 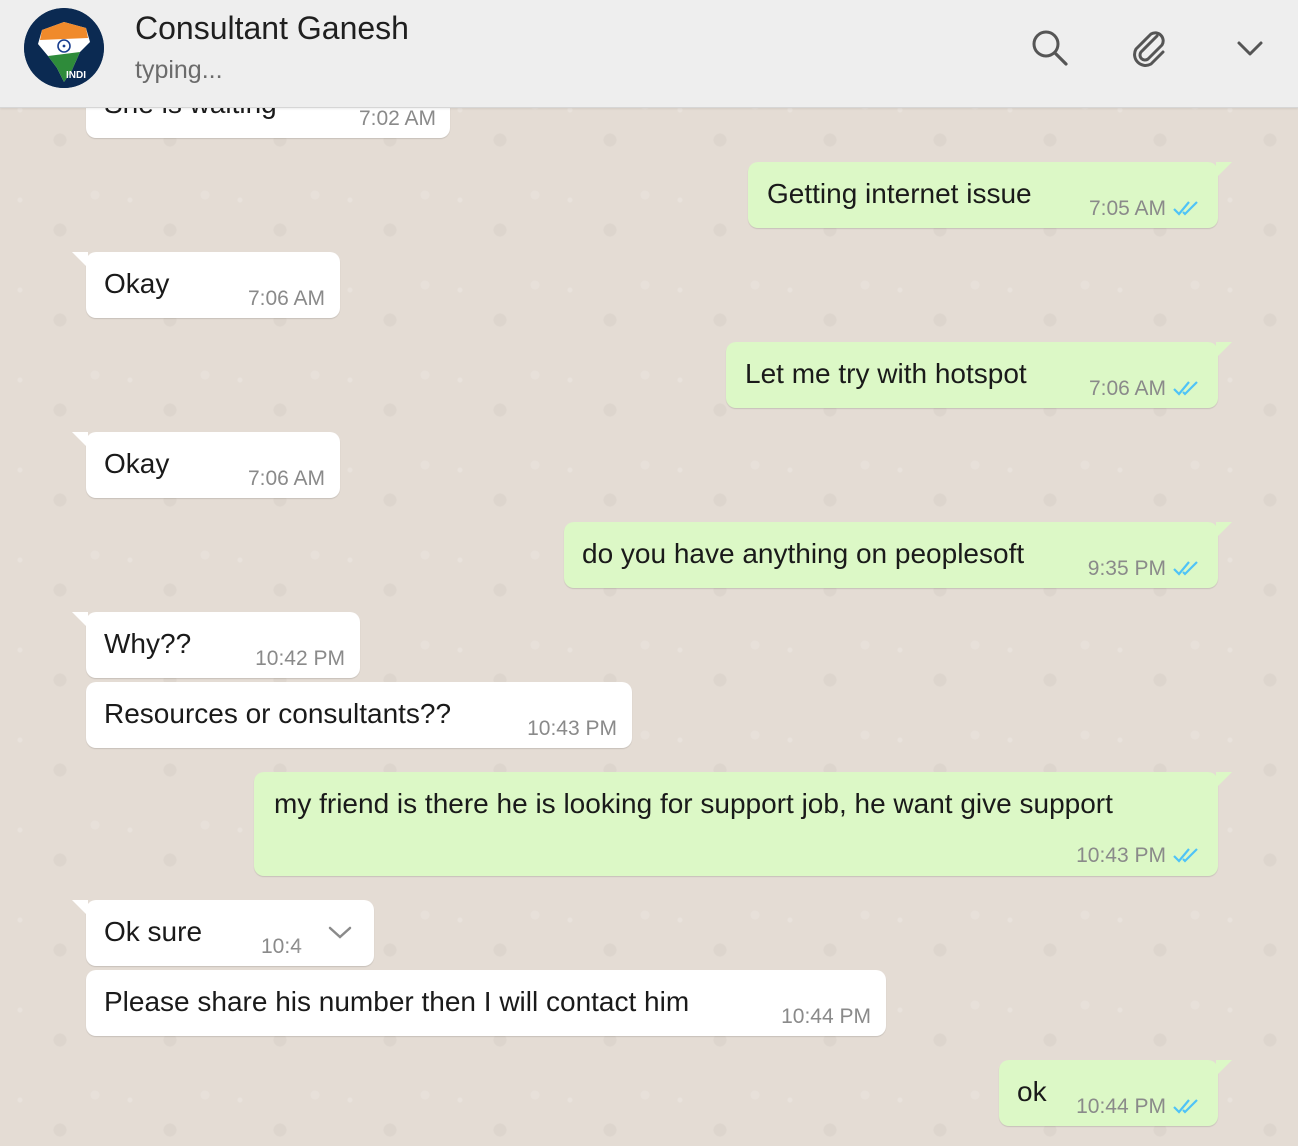 What do you see at coordinates (223, 933) in the screenshot?
I see `message-incoming: Ok sure 10:4` at bounding box center [223, 933].